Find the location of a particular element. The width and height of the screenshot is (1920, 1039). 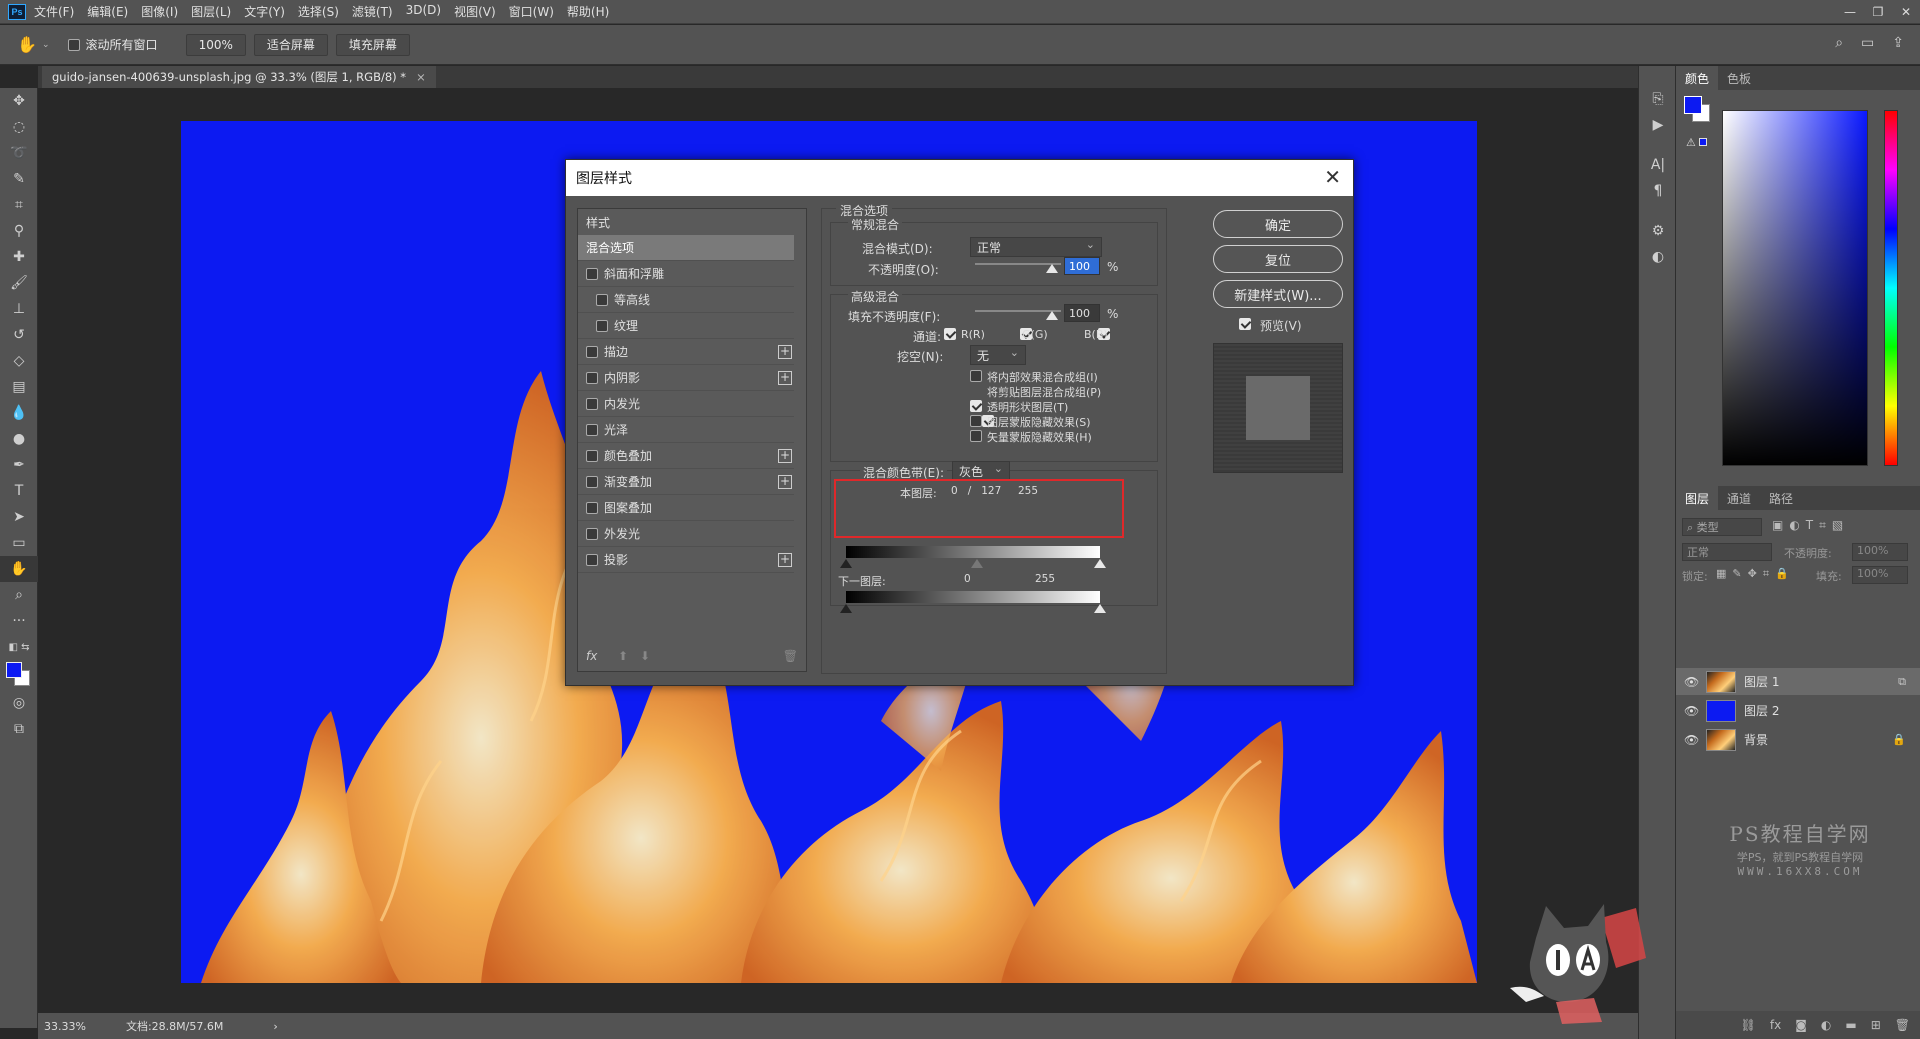

style-item: 外发光 is located at coordinates (686, 534).